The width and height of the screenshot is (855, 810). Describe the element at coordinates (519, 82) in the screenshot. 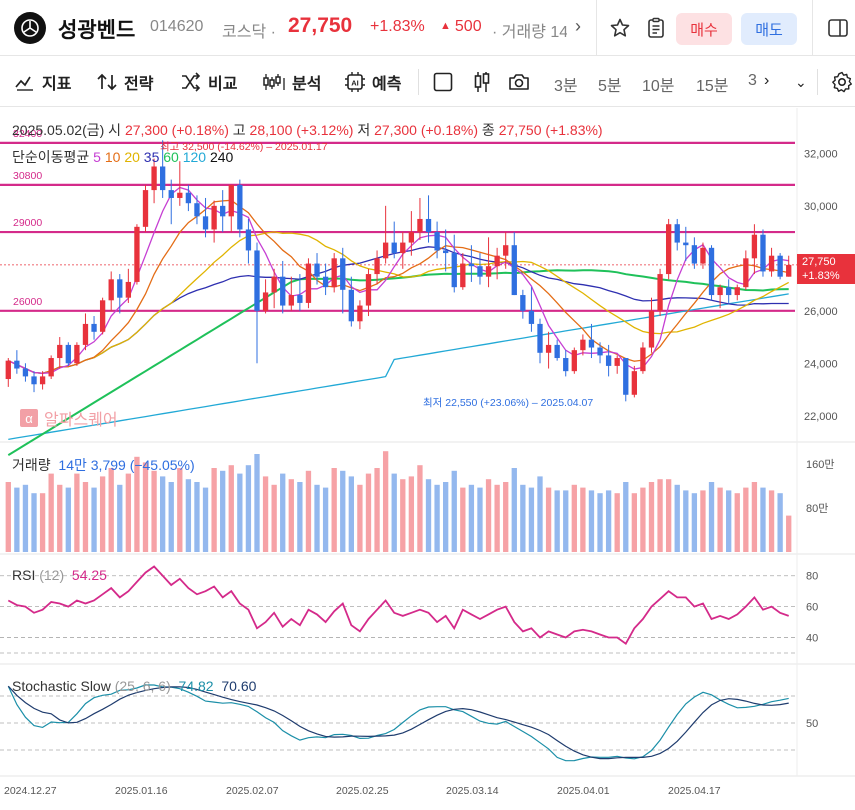

I see `camera-icon` at that location.